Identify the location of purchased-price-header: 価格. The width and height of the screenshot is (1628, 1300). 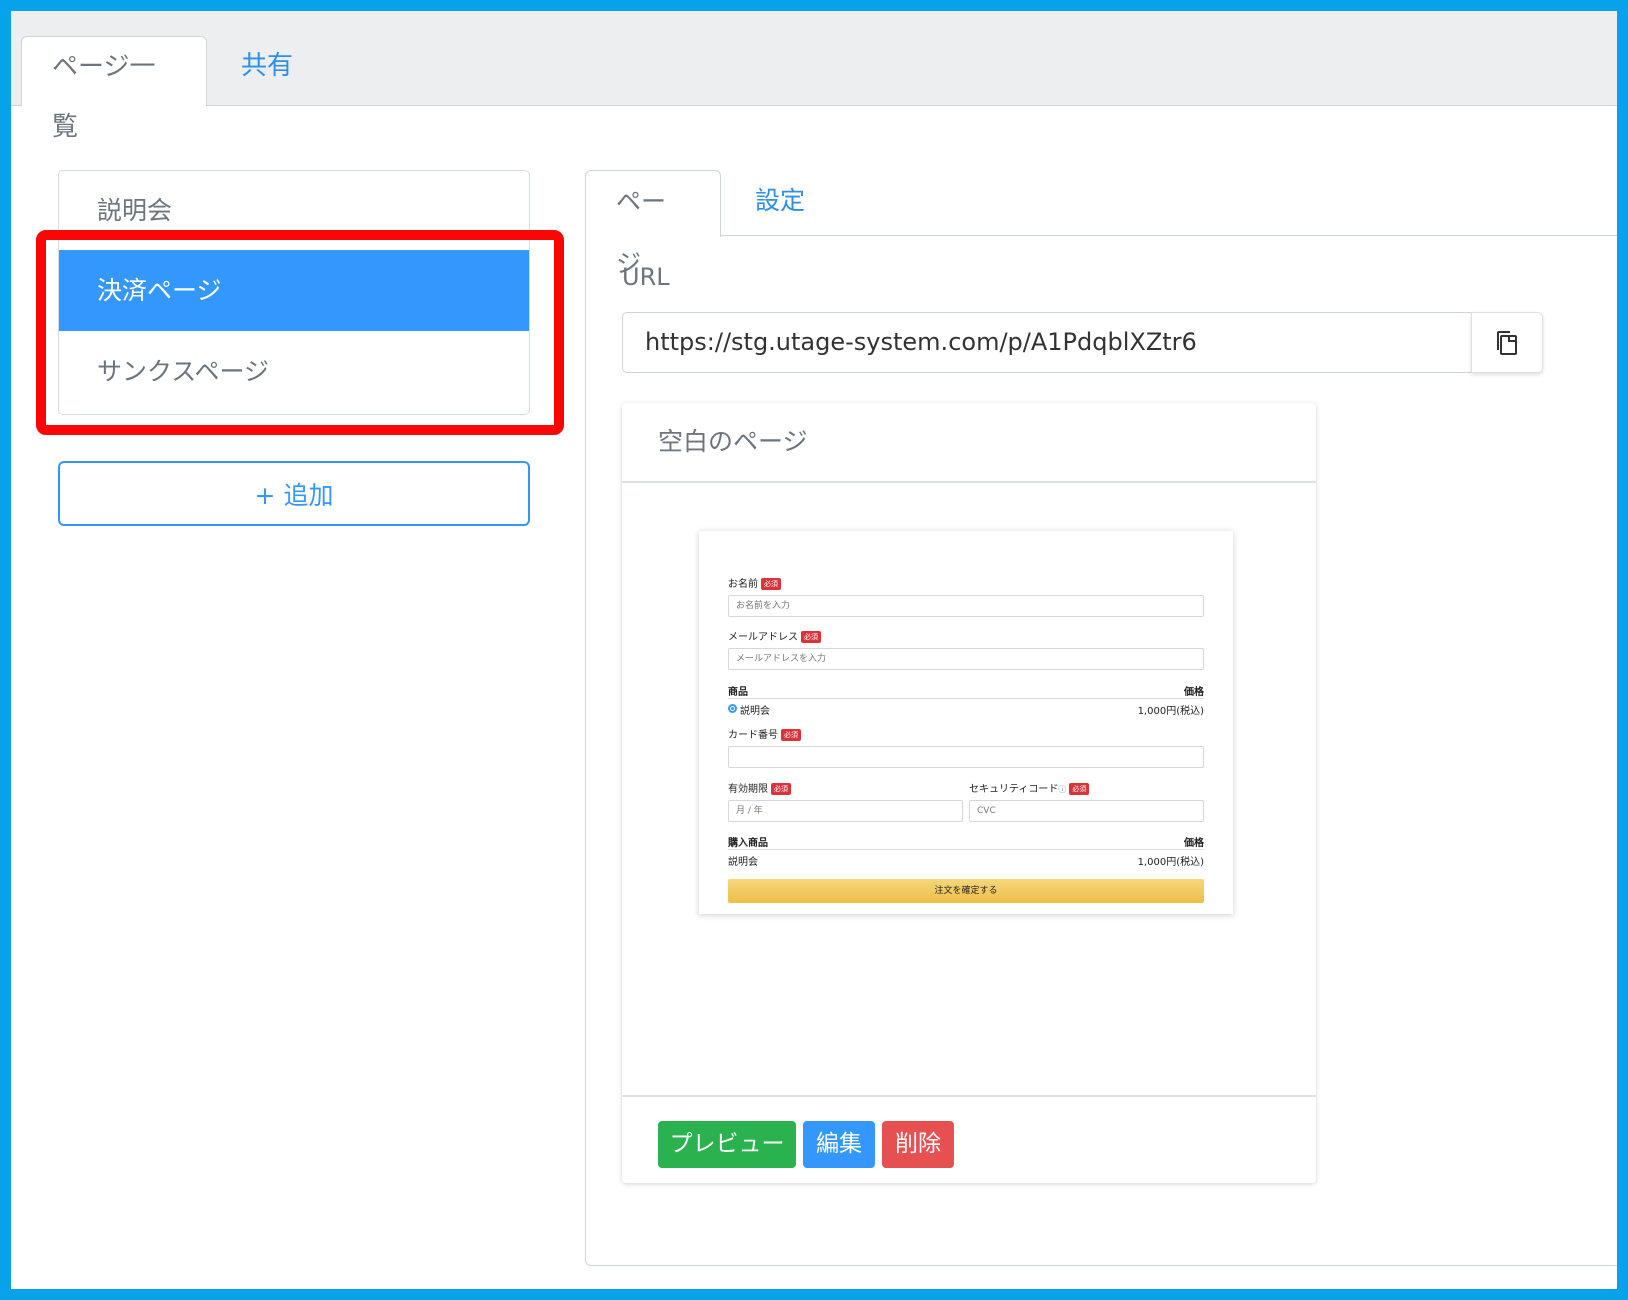
(1194, 843).